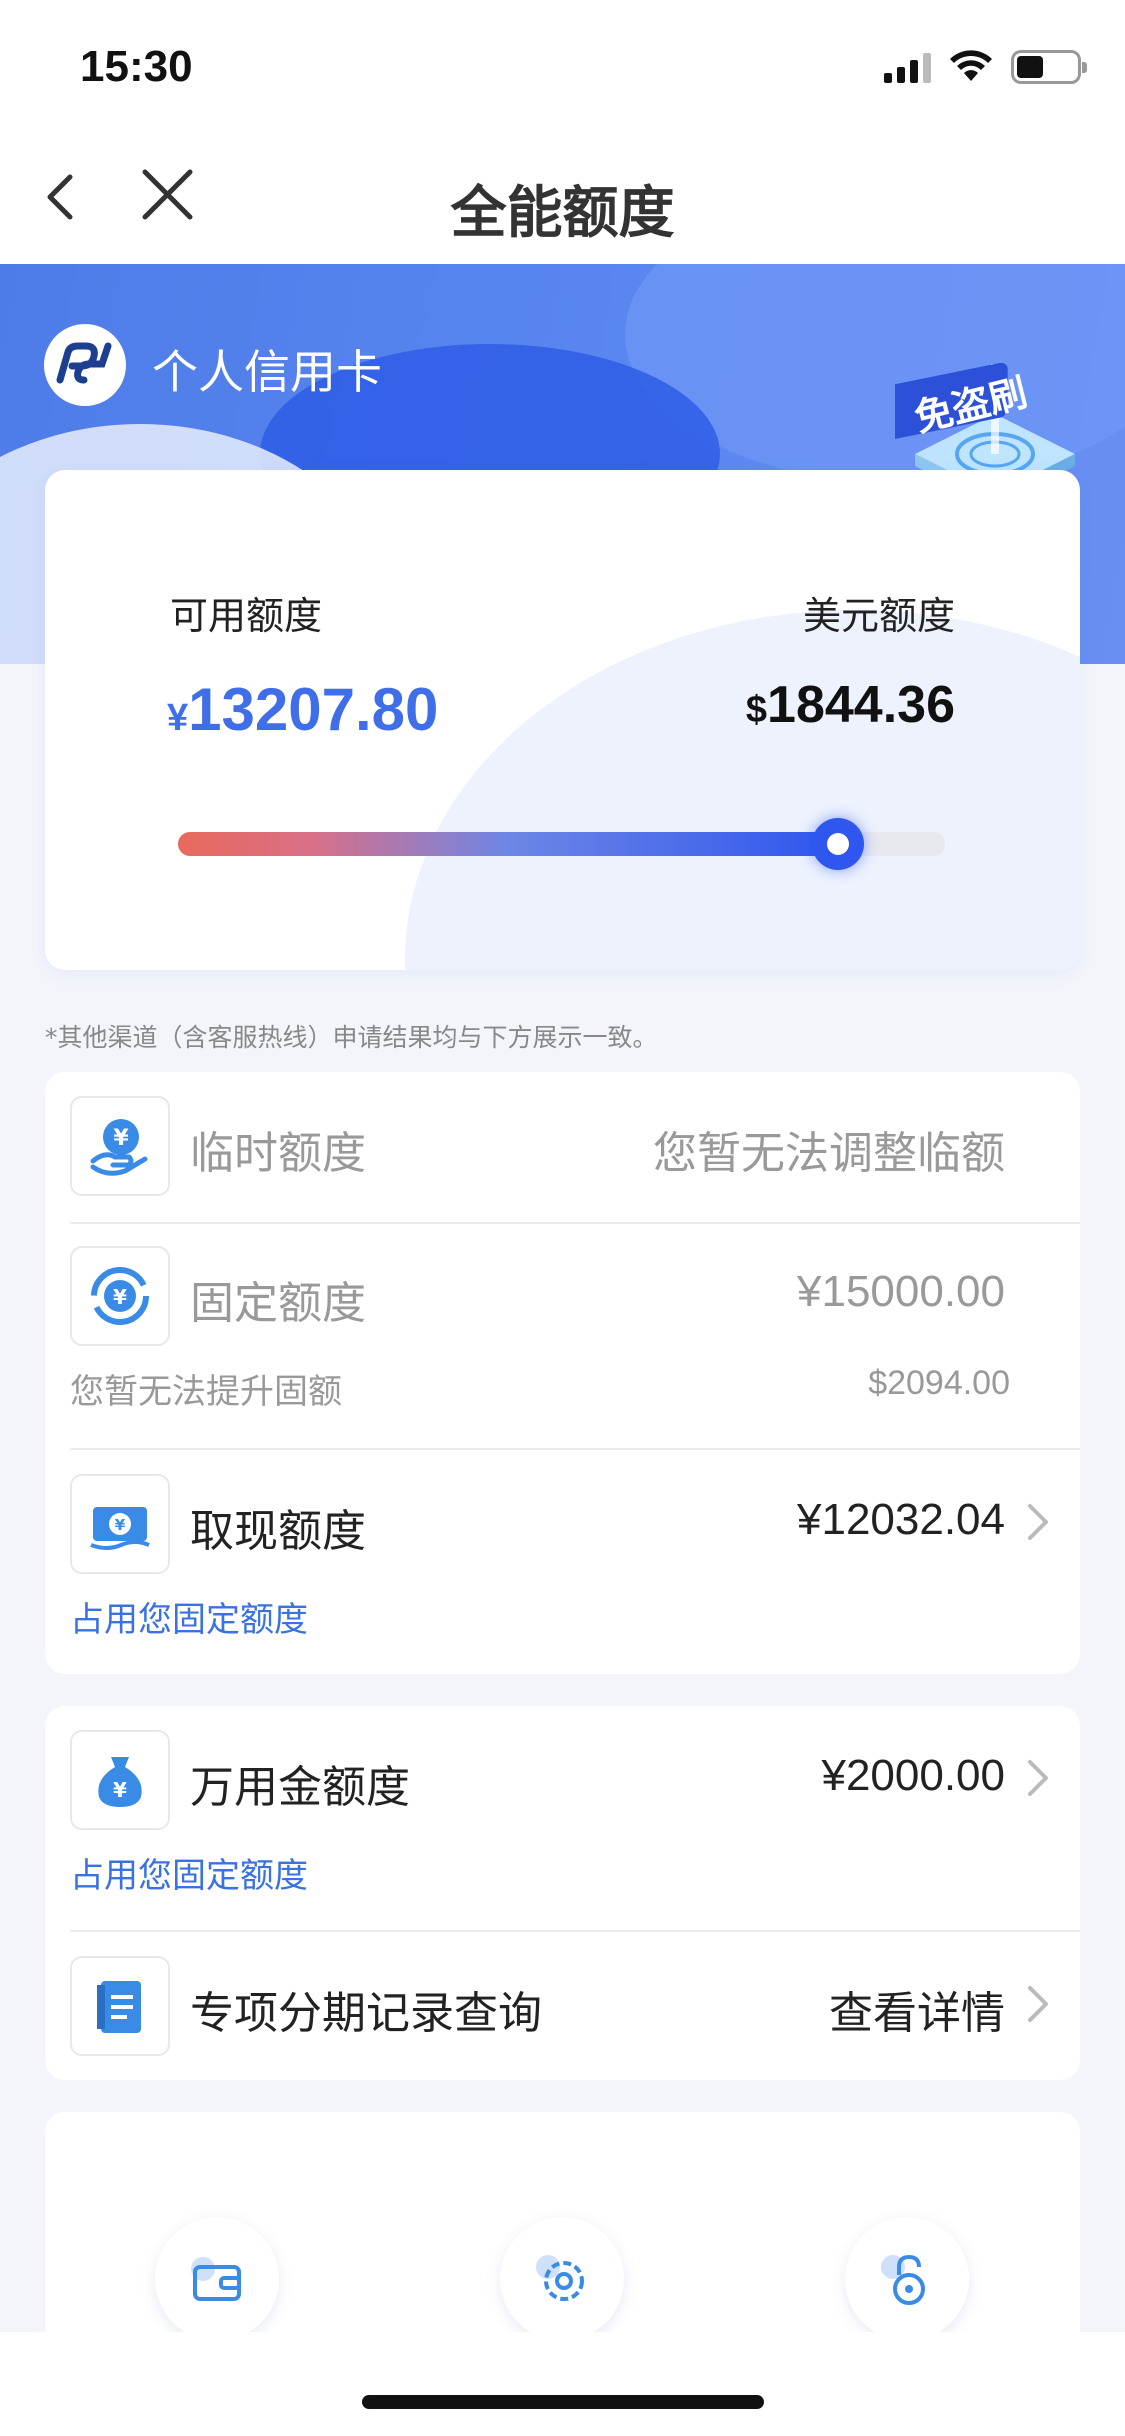 This screenshot has height=2436, width=1125. Describe the element at coordinates (861, 705) in the screenshot. I see `usd-amount: 1844.36` at that location.